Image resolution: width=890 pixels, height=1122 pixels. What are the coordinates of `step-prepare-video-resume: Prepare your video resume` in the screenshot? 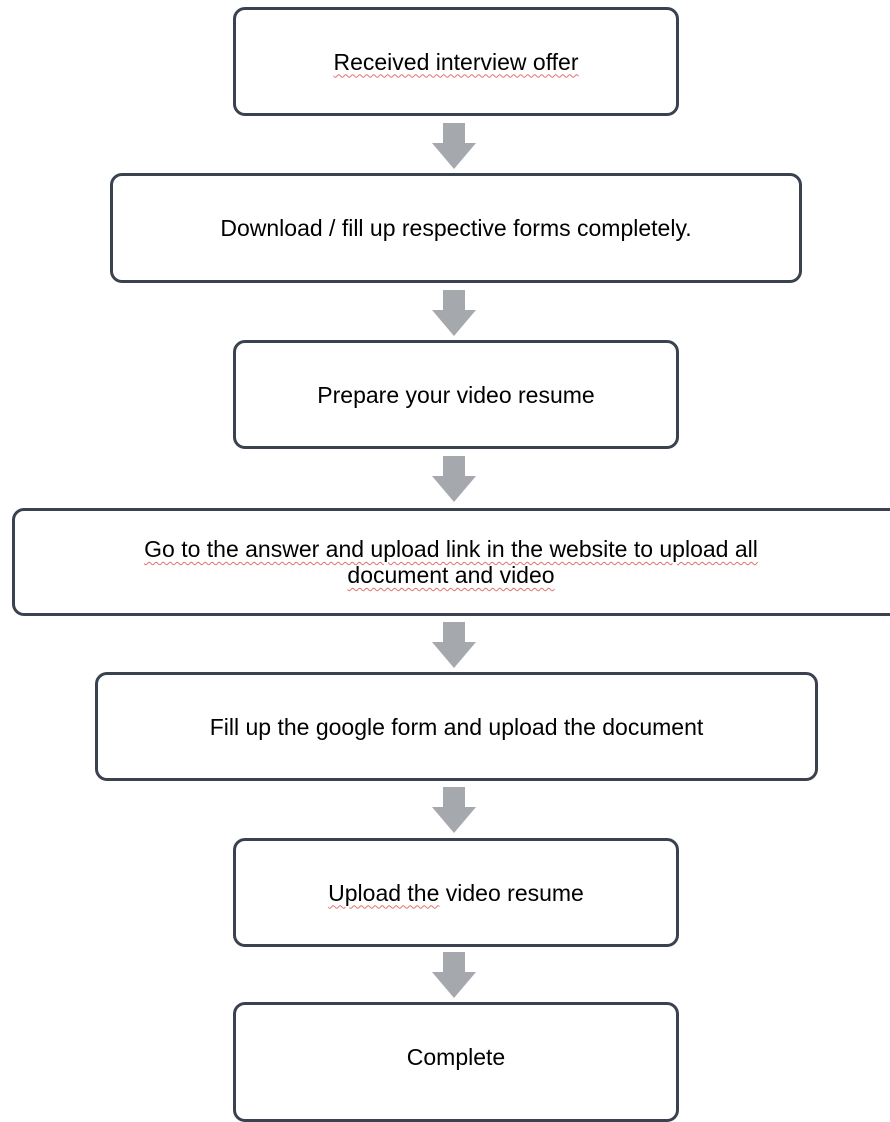 It's located at (456, 394).